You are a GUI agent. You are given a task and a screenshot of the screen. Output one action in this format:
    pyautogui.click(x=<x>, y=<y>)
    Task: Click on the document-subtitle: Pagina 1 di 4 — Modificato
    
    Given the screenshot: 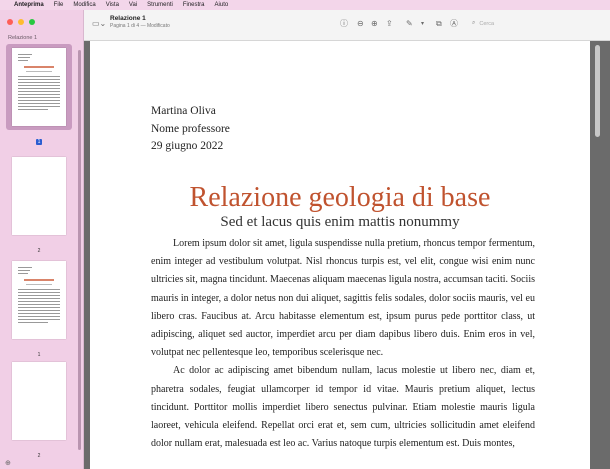 What is the action you would take?
    pyautogui.click(x=140, y=26)
    